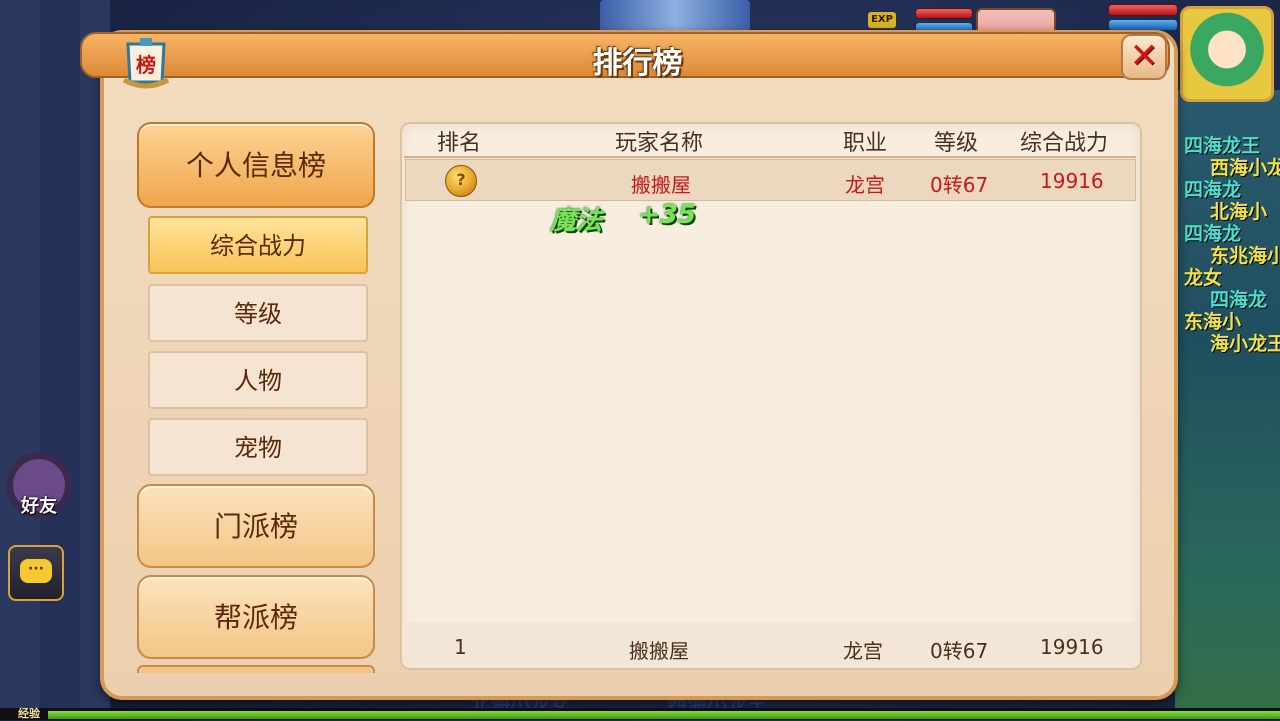  What do you see at coordinates (1072, 181) in the screenshot?
I see `row-combat-power: 19916` at bounding box center [1072, 181].